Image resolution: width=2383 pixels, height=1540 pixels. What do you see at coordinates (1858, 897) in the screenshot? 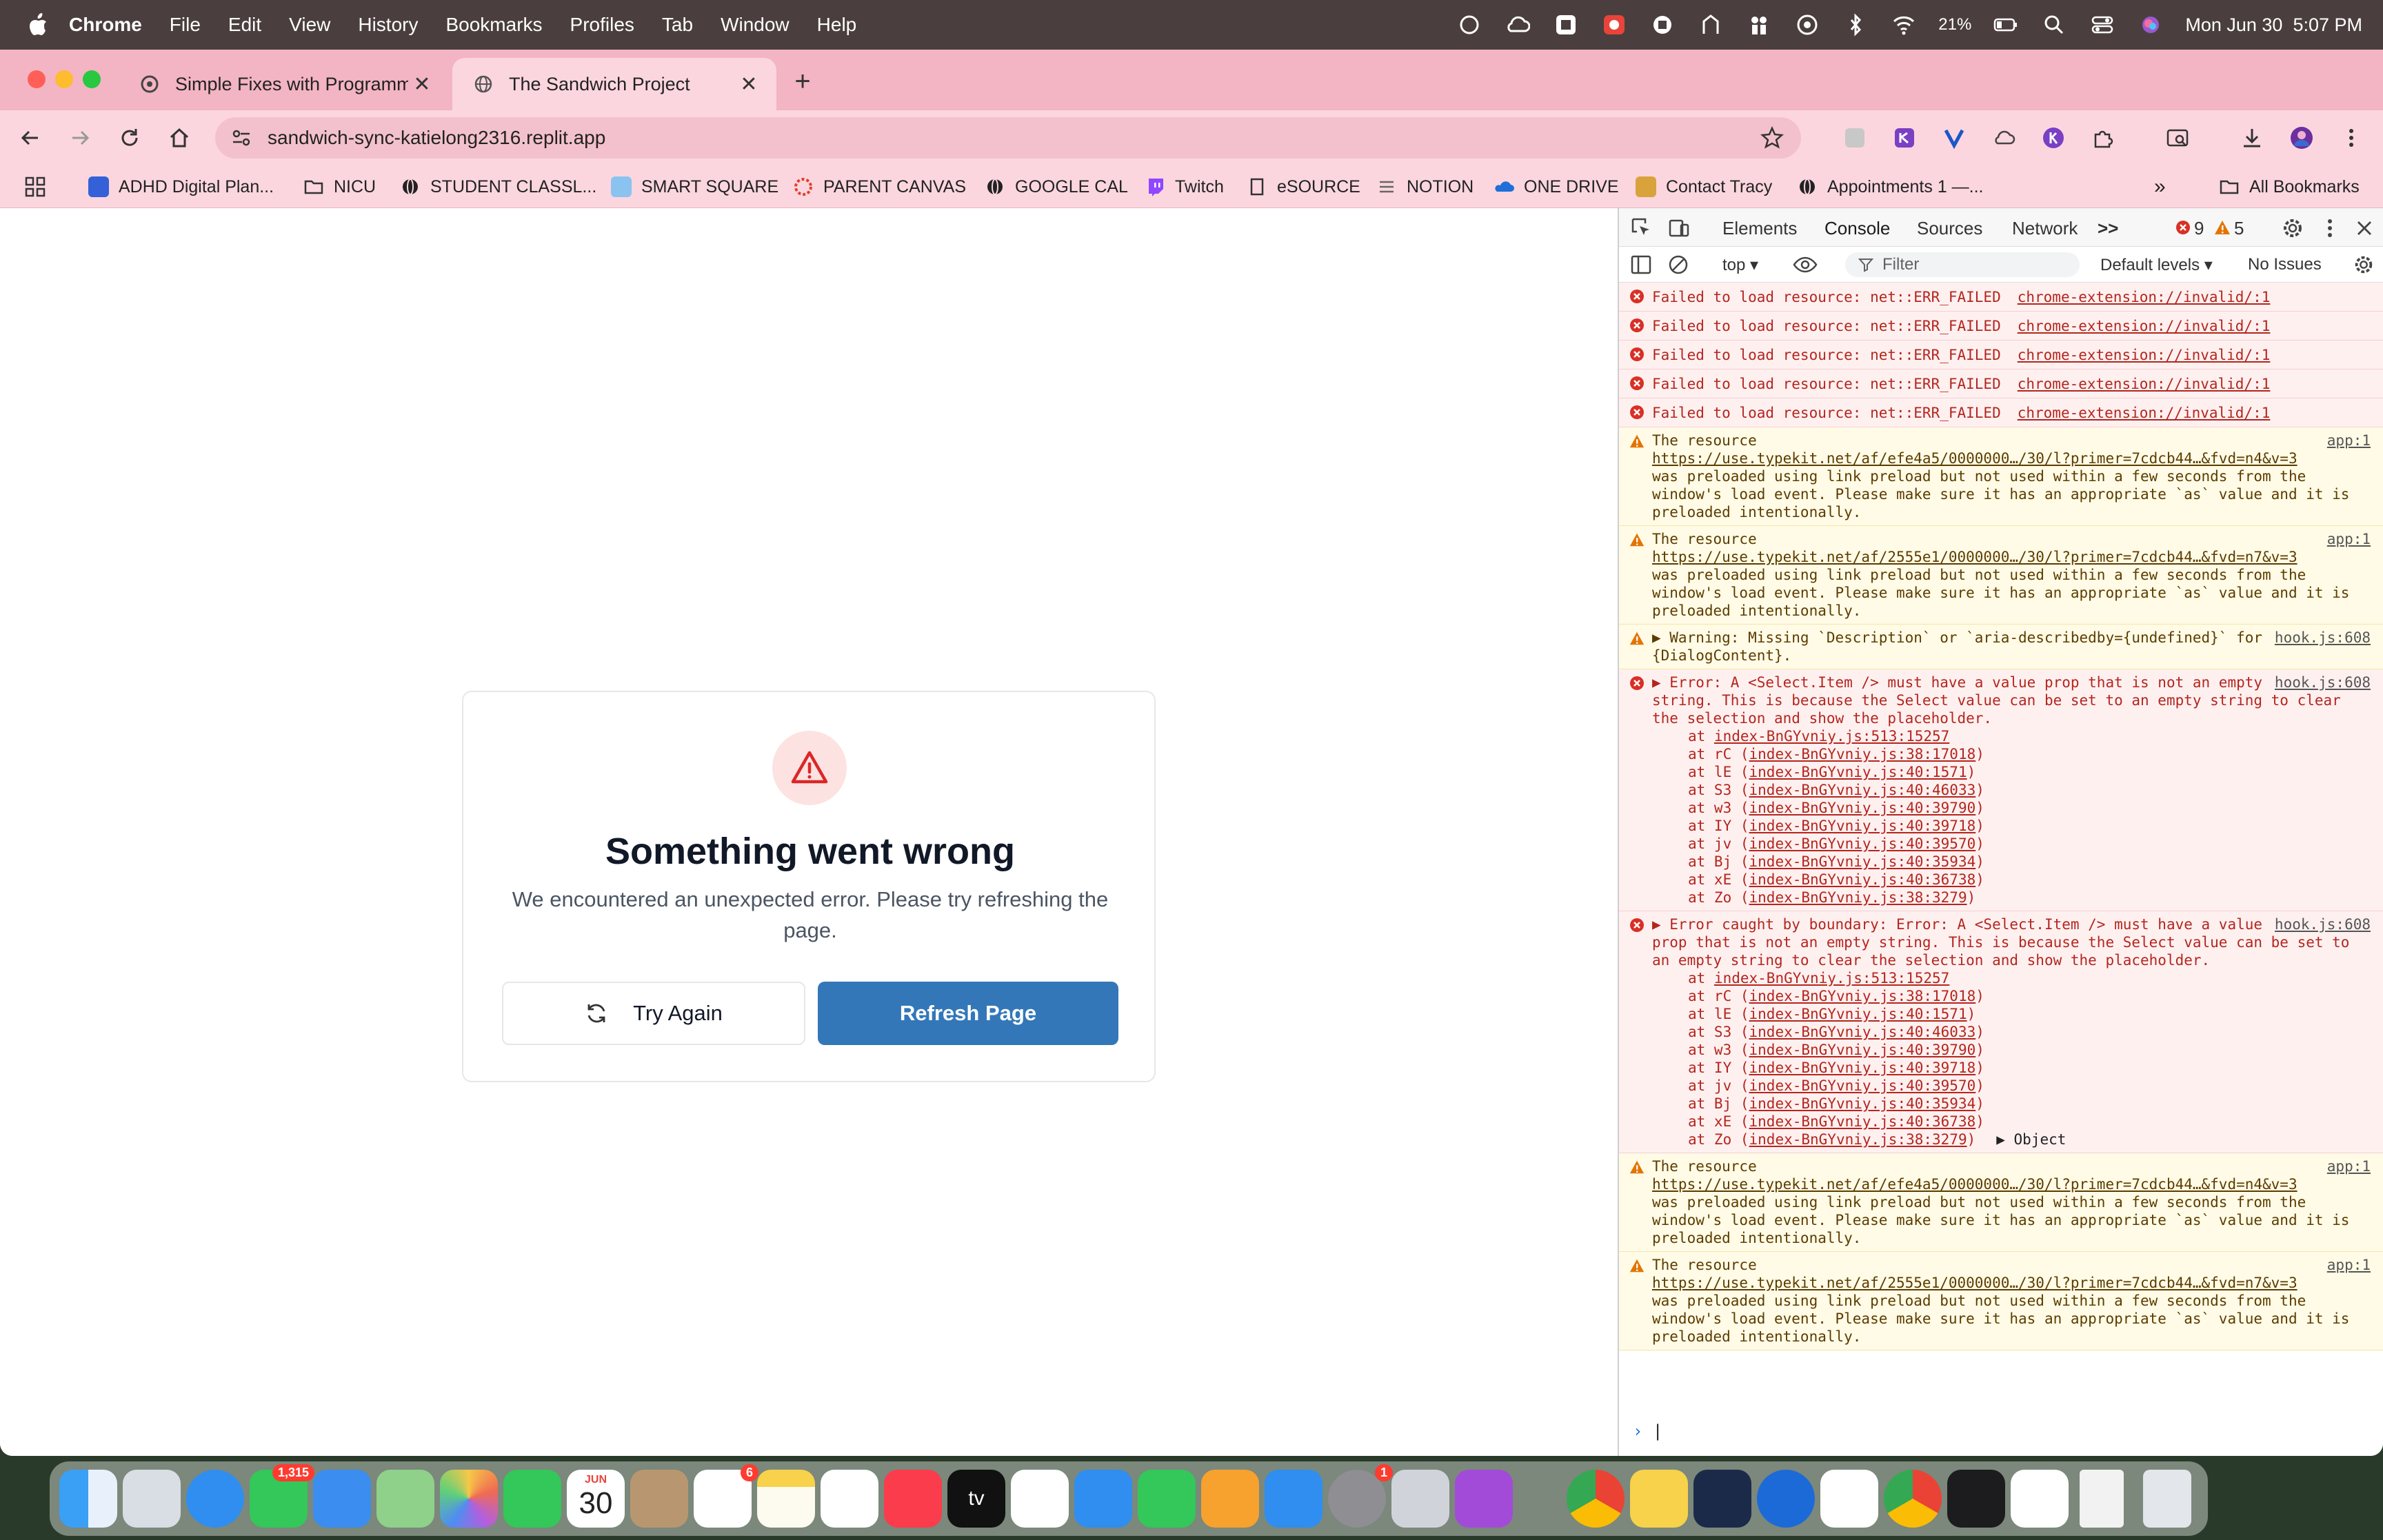
I see `stack-link: index-BnGYvniy.js:38:3279` at bounding box center [1858, 897].